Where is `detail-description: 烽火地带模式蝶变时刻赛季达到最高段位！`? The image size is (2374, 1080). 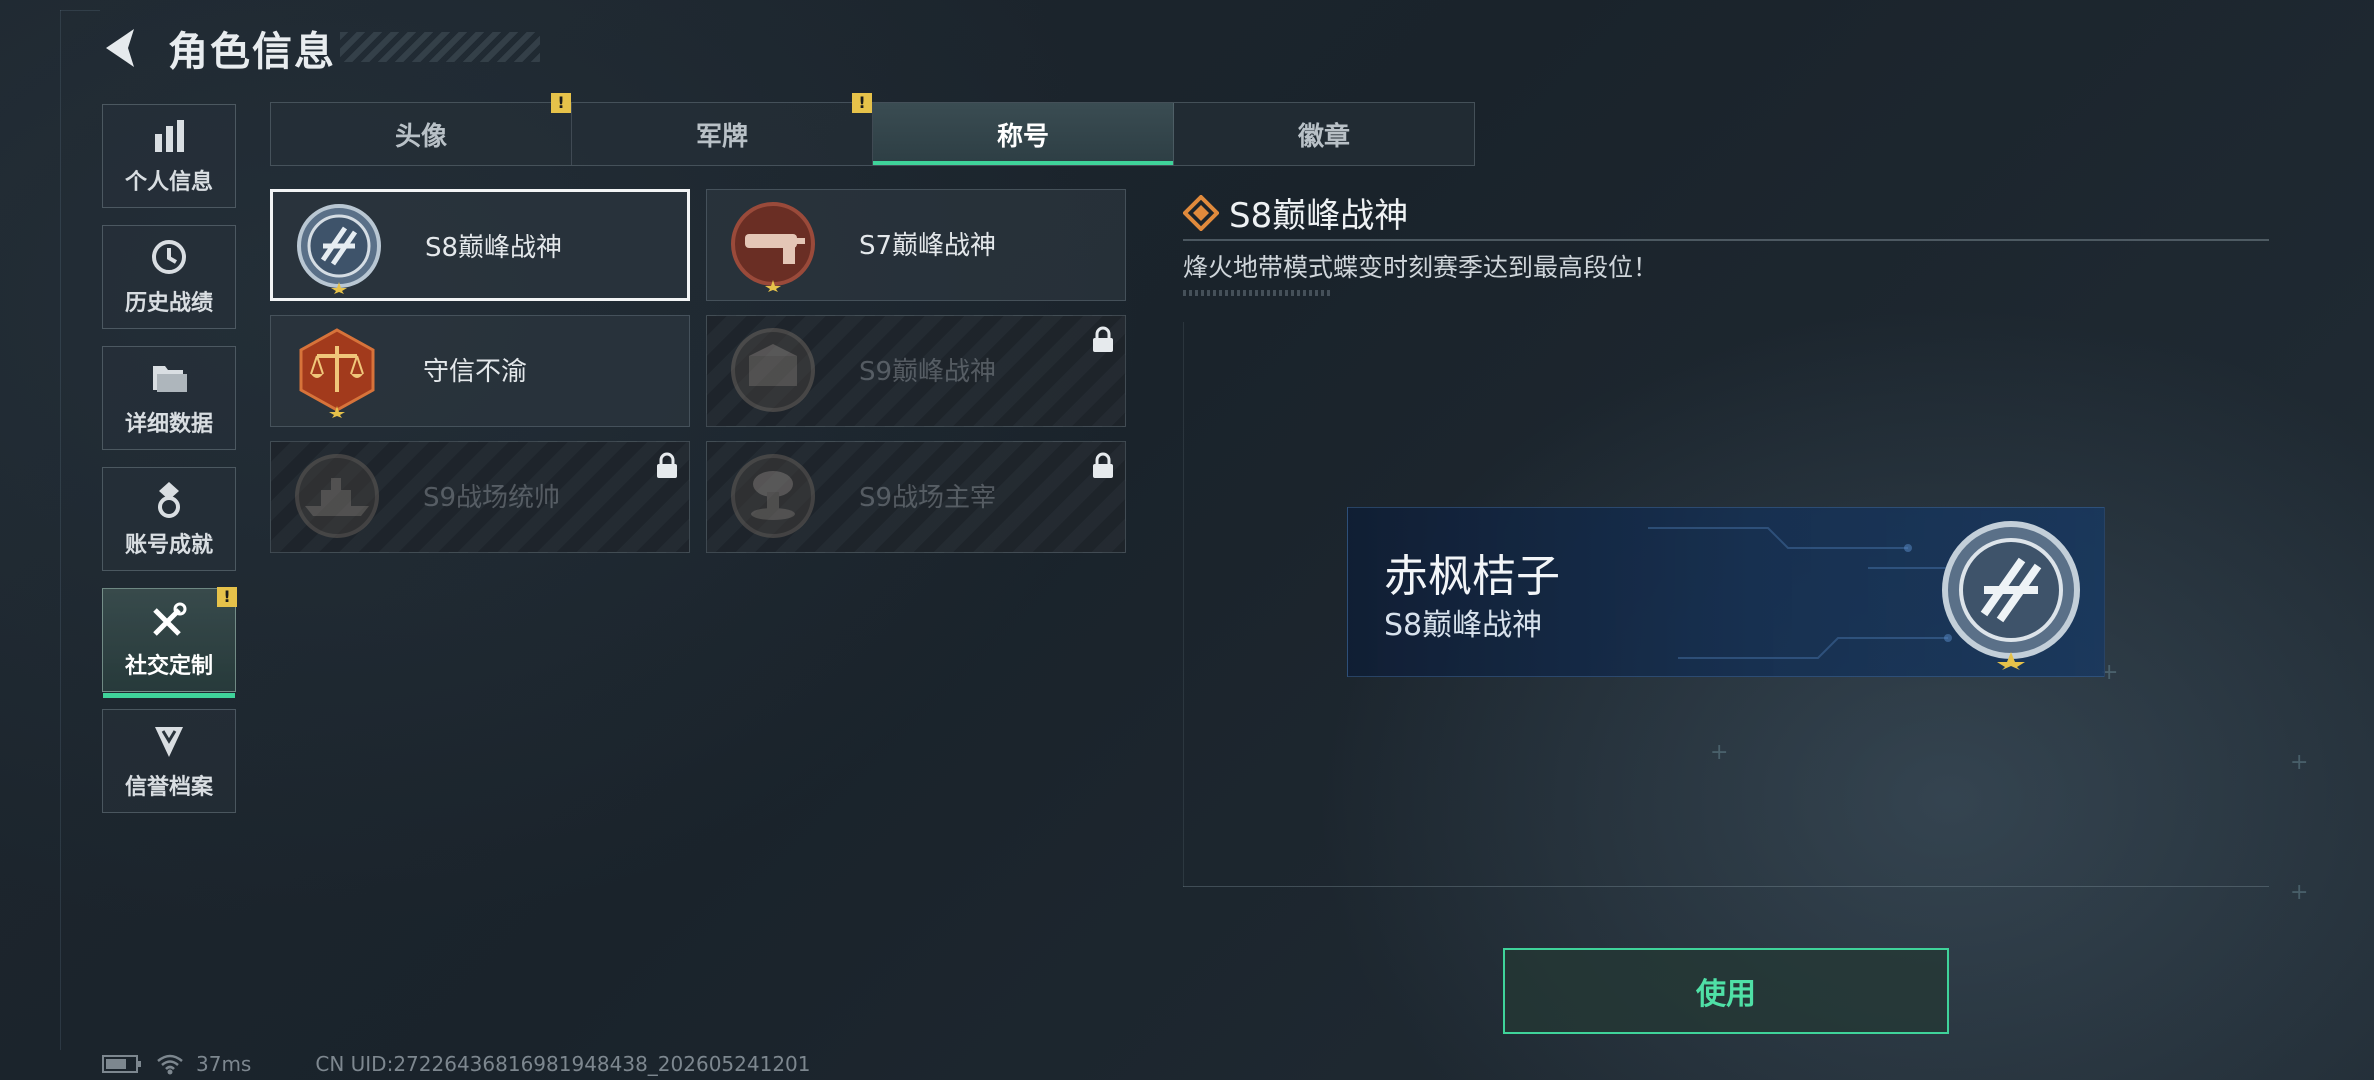 detail-description: 烽火地带模式蝶变时刻赛季达到最高段位！ is located at coordinates (1421, 267).